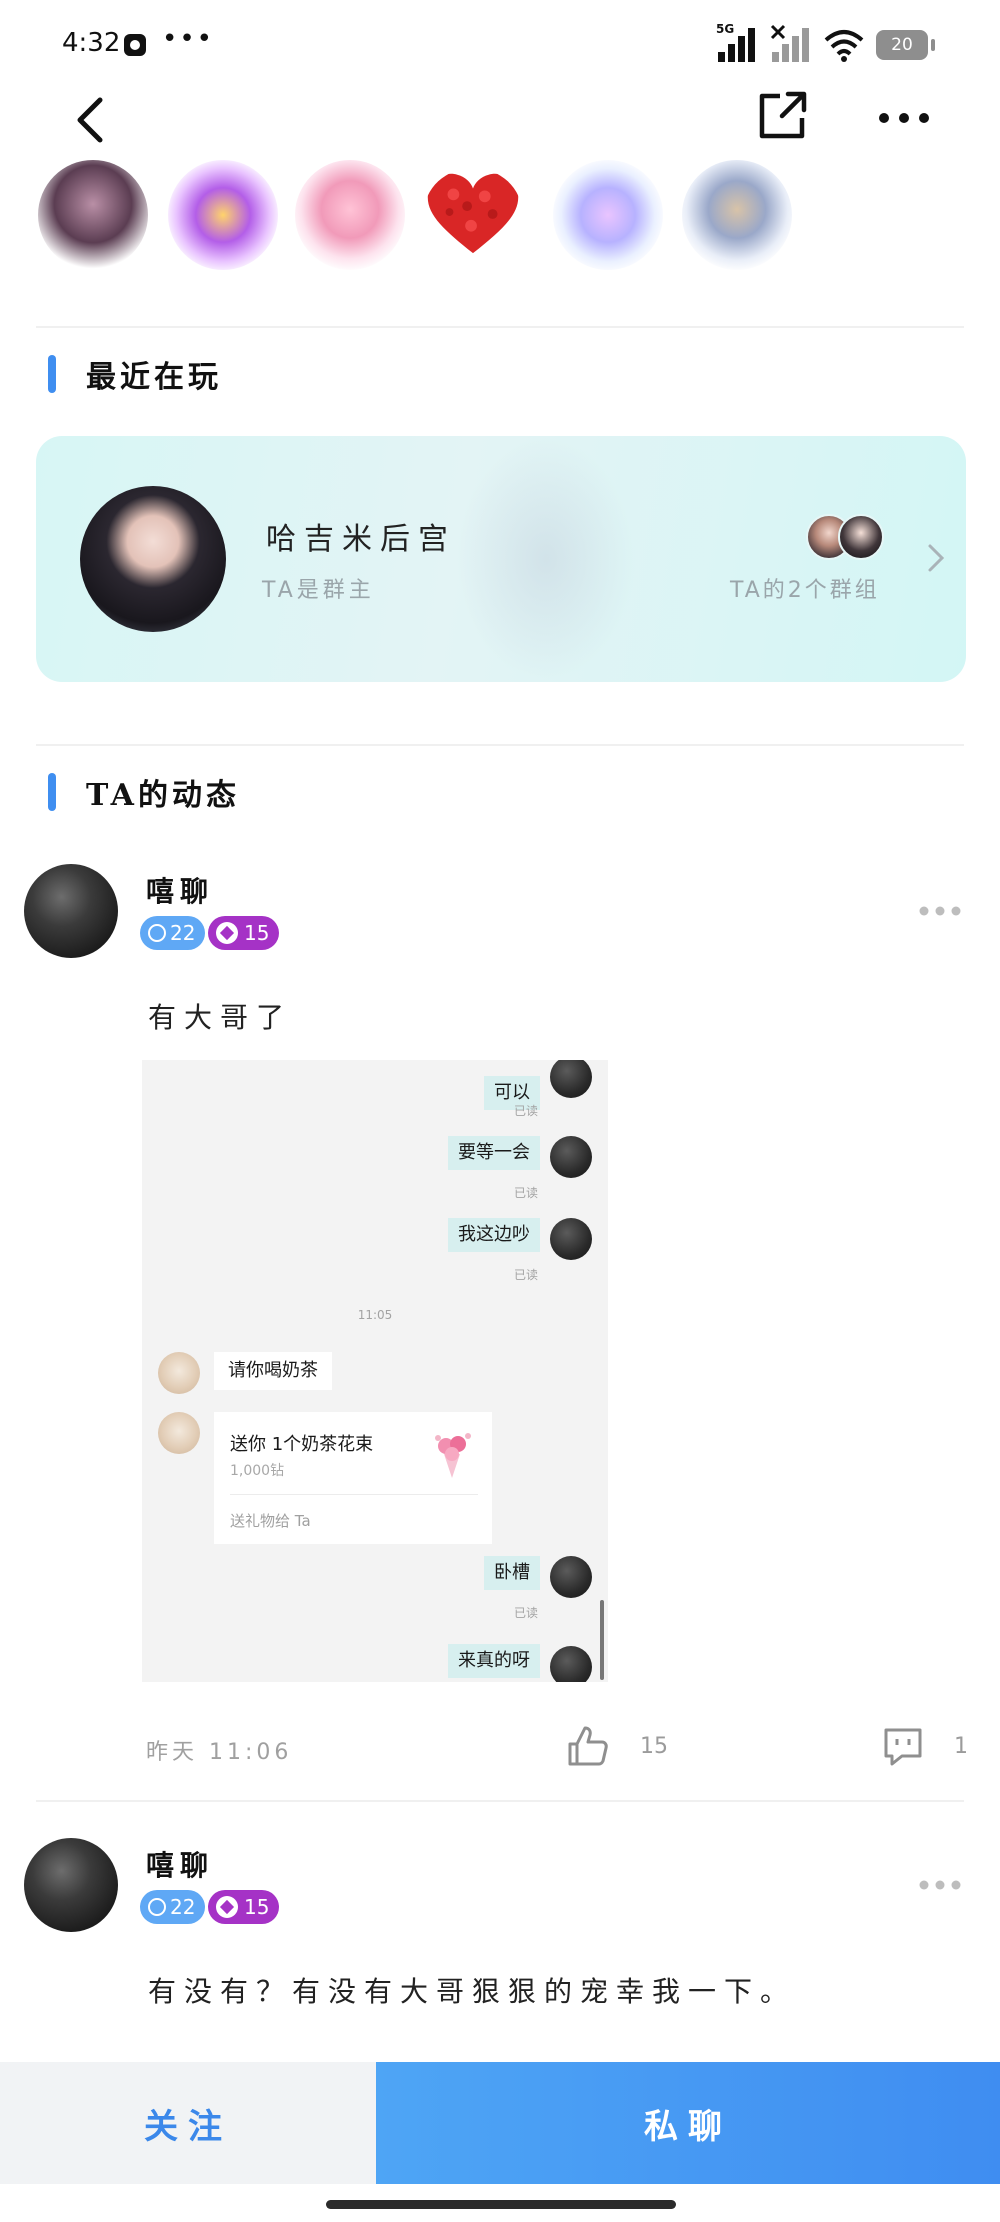 The width and height of the screenshot is (1000, 2222). Describe the element at coordinates (654, 1746) in the screenshot. I see `like-count: 15` at that location.